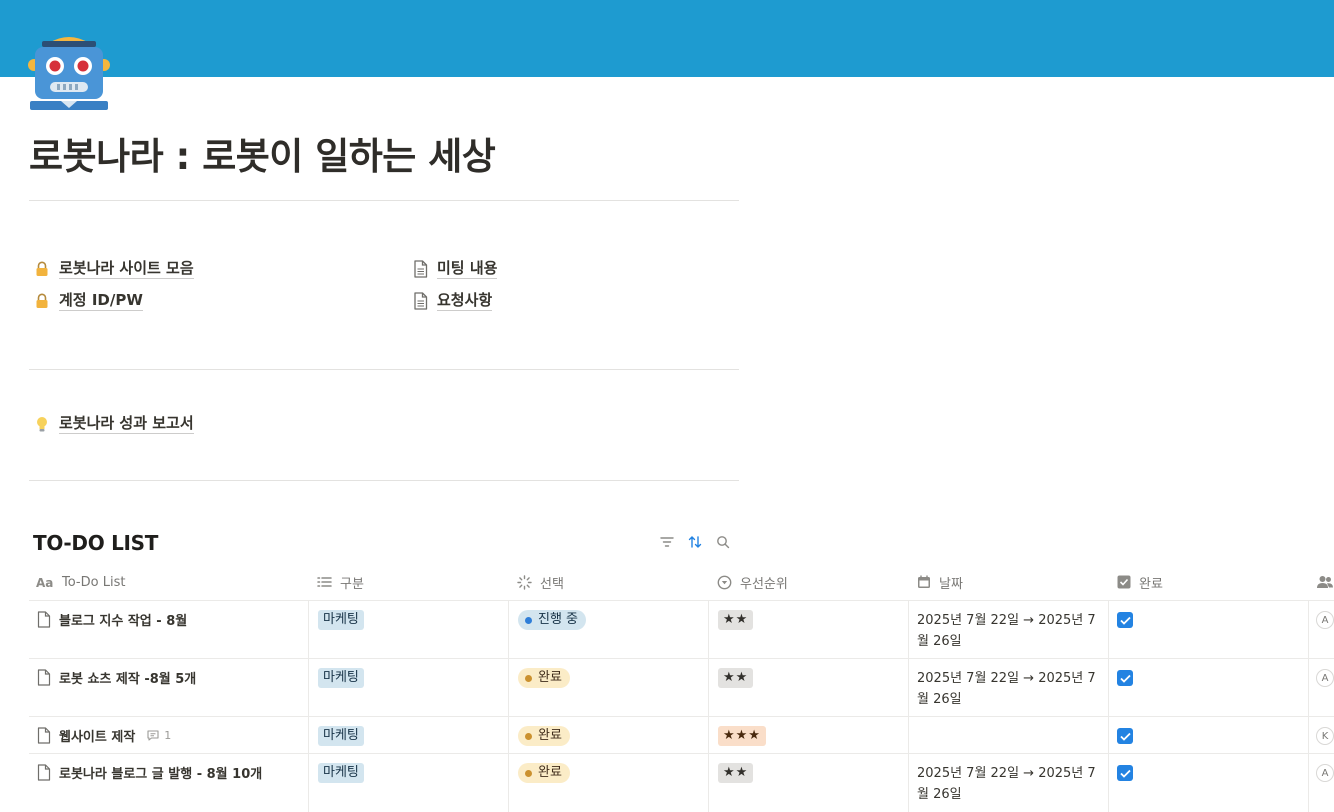  Describe the element at coordinates (667, 38) in the screenshot. I see `page-cover` at that location.